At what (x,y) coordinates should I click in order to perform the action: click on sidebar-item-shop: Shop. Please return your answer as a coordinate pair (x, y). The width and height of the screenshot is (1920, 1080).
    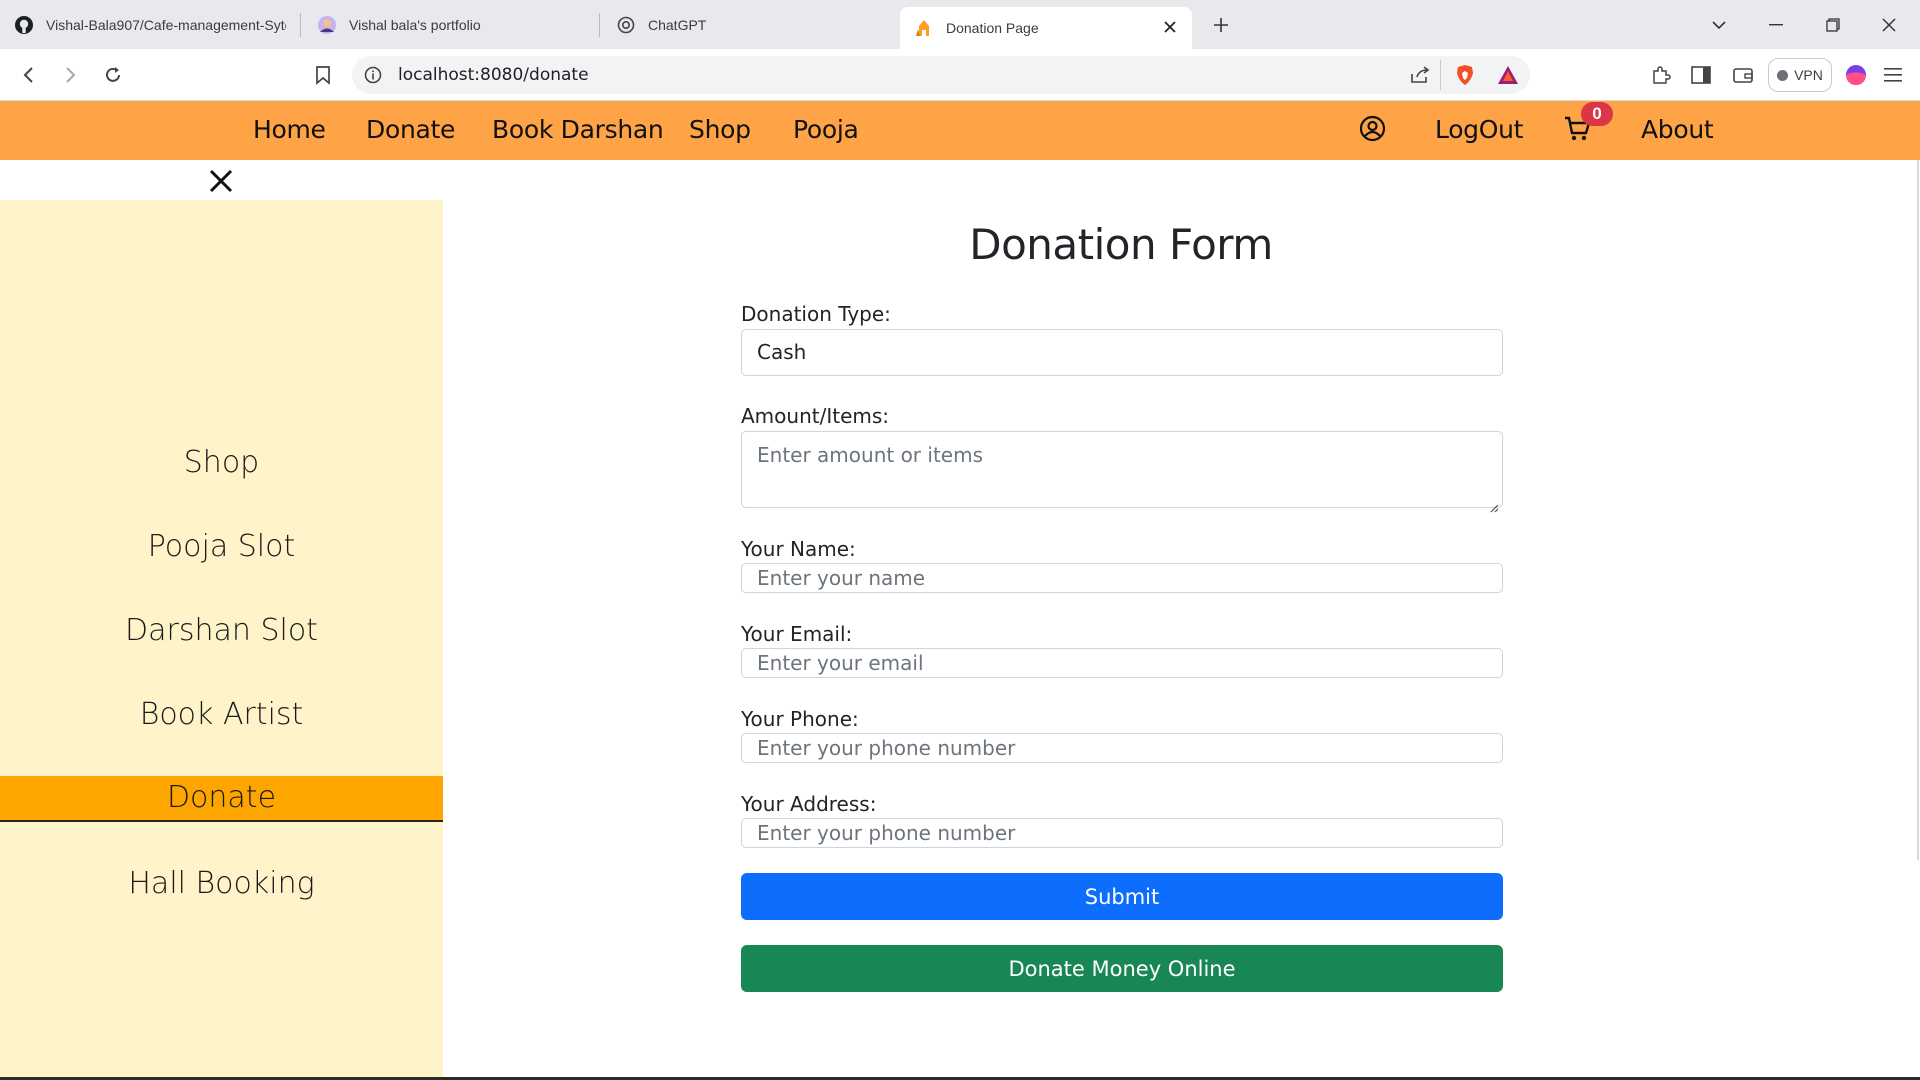
    Looking at the image, I should click on (221, 462).